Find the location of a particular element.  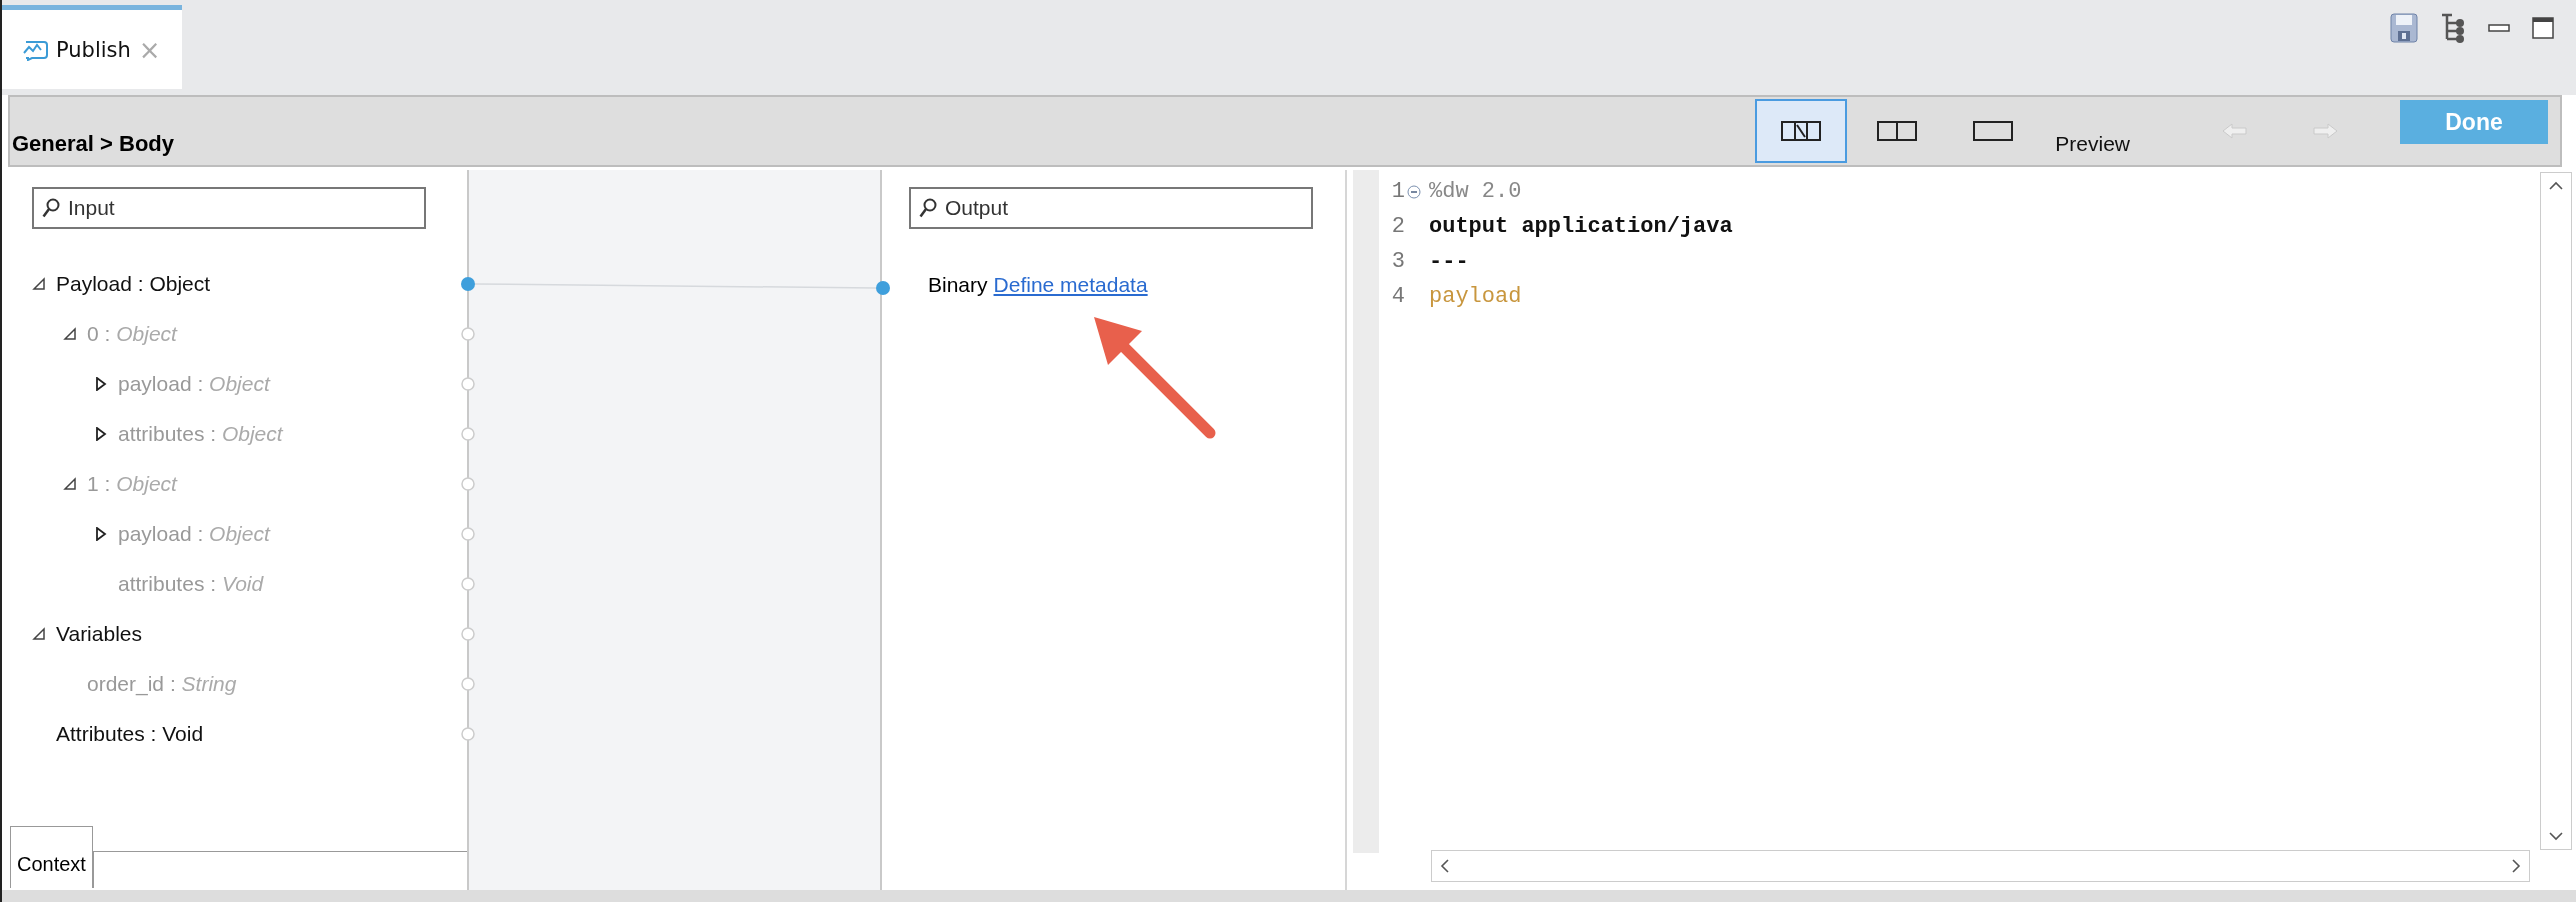

tree-item: 1 : Object is located at coordinates (132, 484).